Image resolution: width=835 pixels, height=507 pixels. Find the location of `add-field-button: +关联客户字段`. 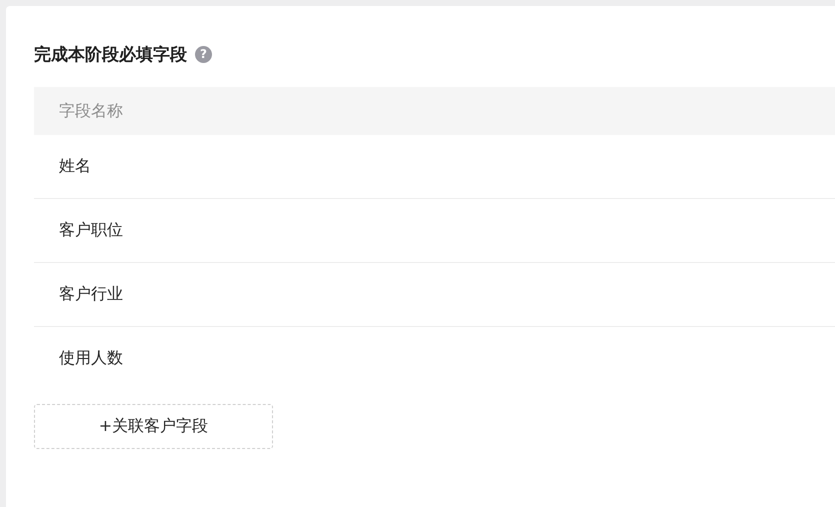

add-field-button: +关联客户字段 is located at coordinates (153, 426).